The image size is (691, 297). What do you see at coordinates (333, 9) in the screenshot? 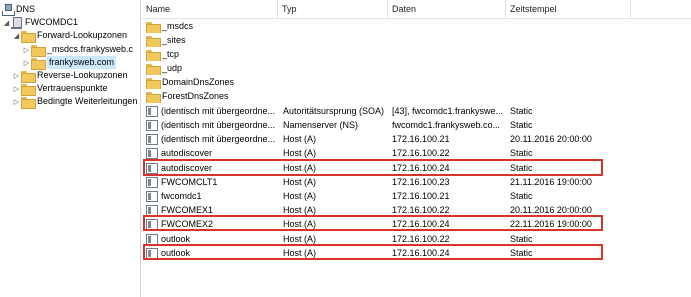
I see `column-header-type: Typ` at bounding box center [333, 9].